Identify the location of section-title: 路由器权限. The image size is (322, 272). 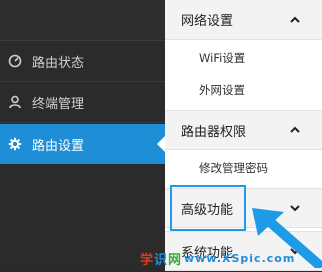
(214, 132).